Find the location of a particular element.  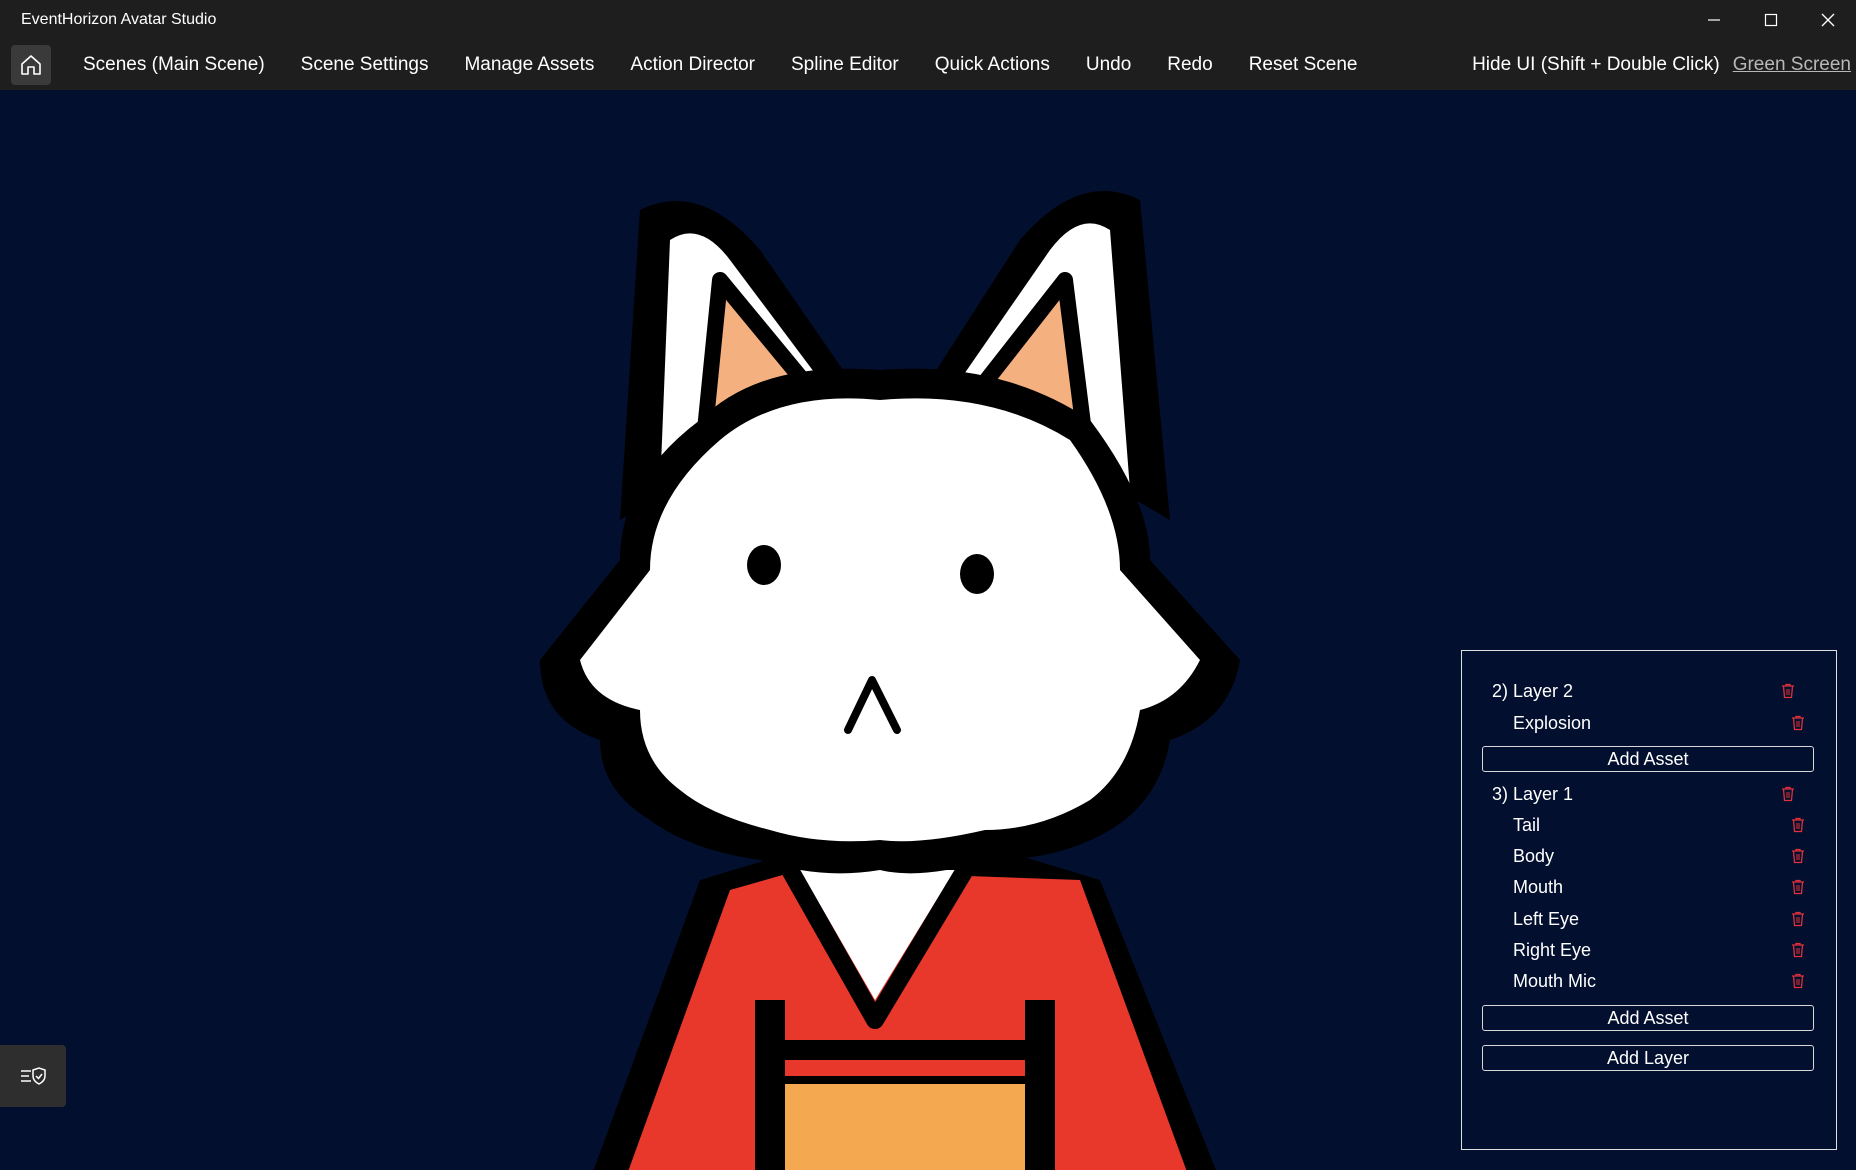

close-icon is located at coordinates (1827, 20).